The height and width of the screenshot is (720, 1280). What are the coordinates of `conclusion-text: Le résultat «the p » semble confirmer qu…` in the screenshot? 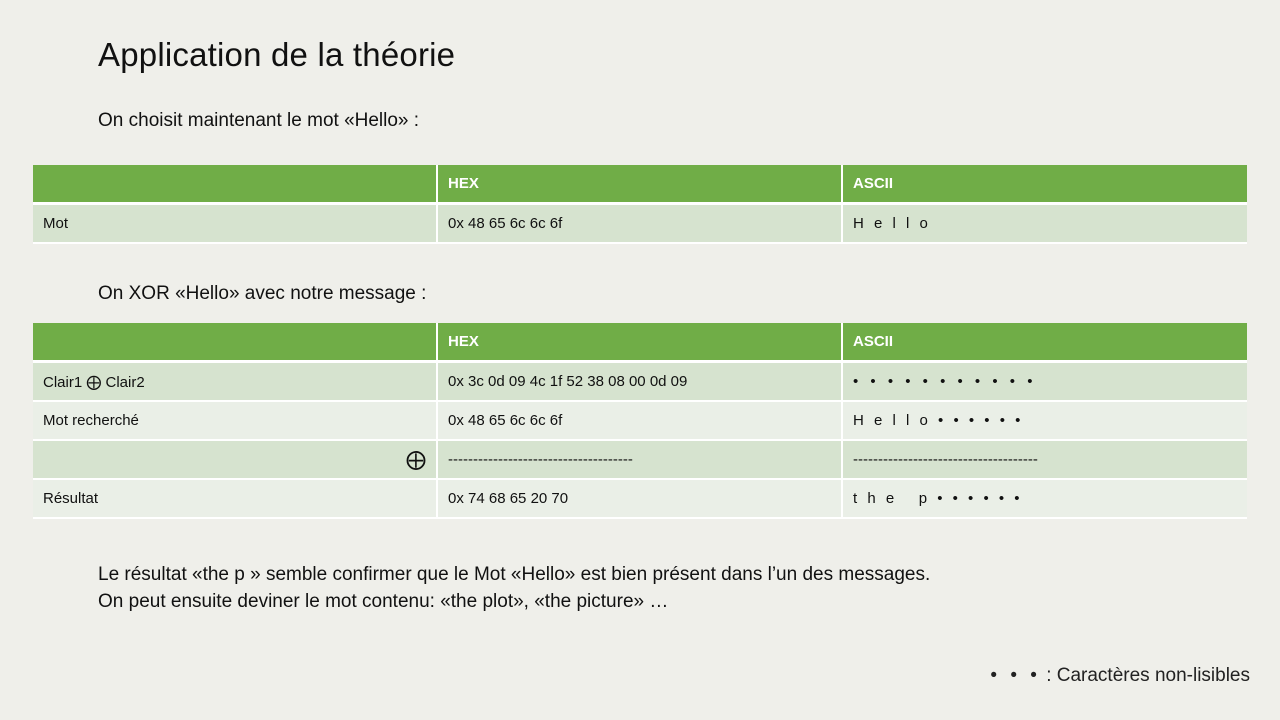 It's located at (514, 588).